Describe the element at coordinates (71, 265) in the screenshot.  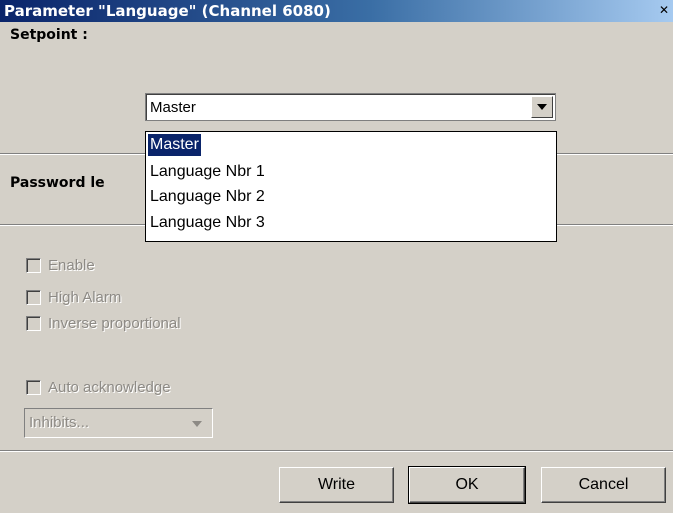
I see `enable-label: Enable` at that location.